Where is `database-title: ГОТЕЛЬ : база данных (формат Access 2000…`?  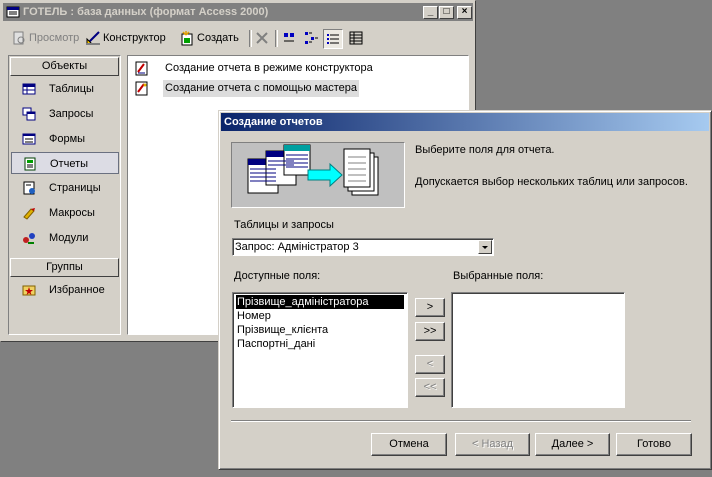 database-title: ГОТЕЛЬ : база данных (формат Access 2000… is located at coordinates (146, 12).